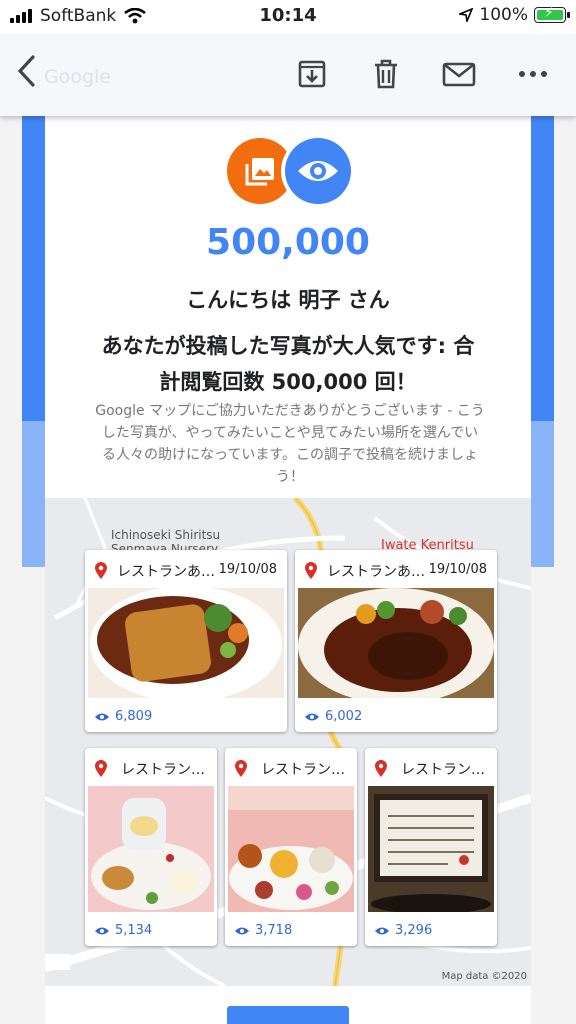  I want to click on location-arrow-icon, so click(466, 15).